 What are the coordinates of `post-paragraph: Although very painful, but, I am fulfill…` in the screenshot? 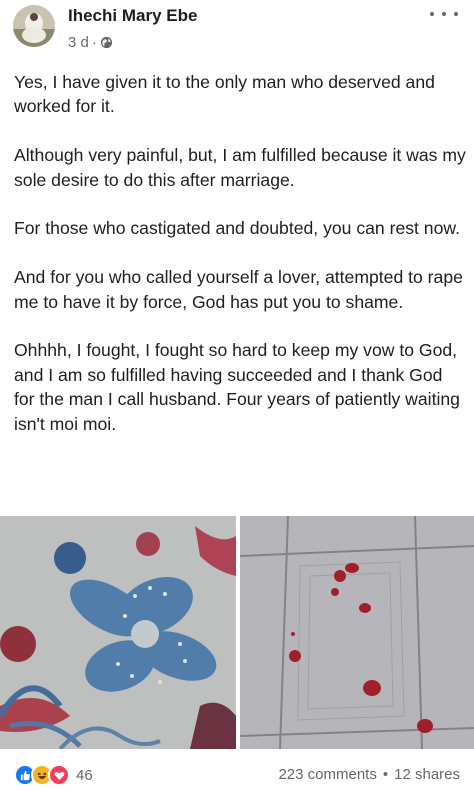 It's located at (240, 167).